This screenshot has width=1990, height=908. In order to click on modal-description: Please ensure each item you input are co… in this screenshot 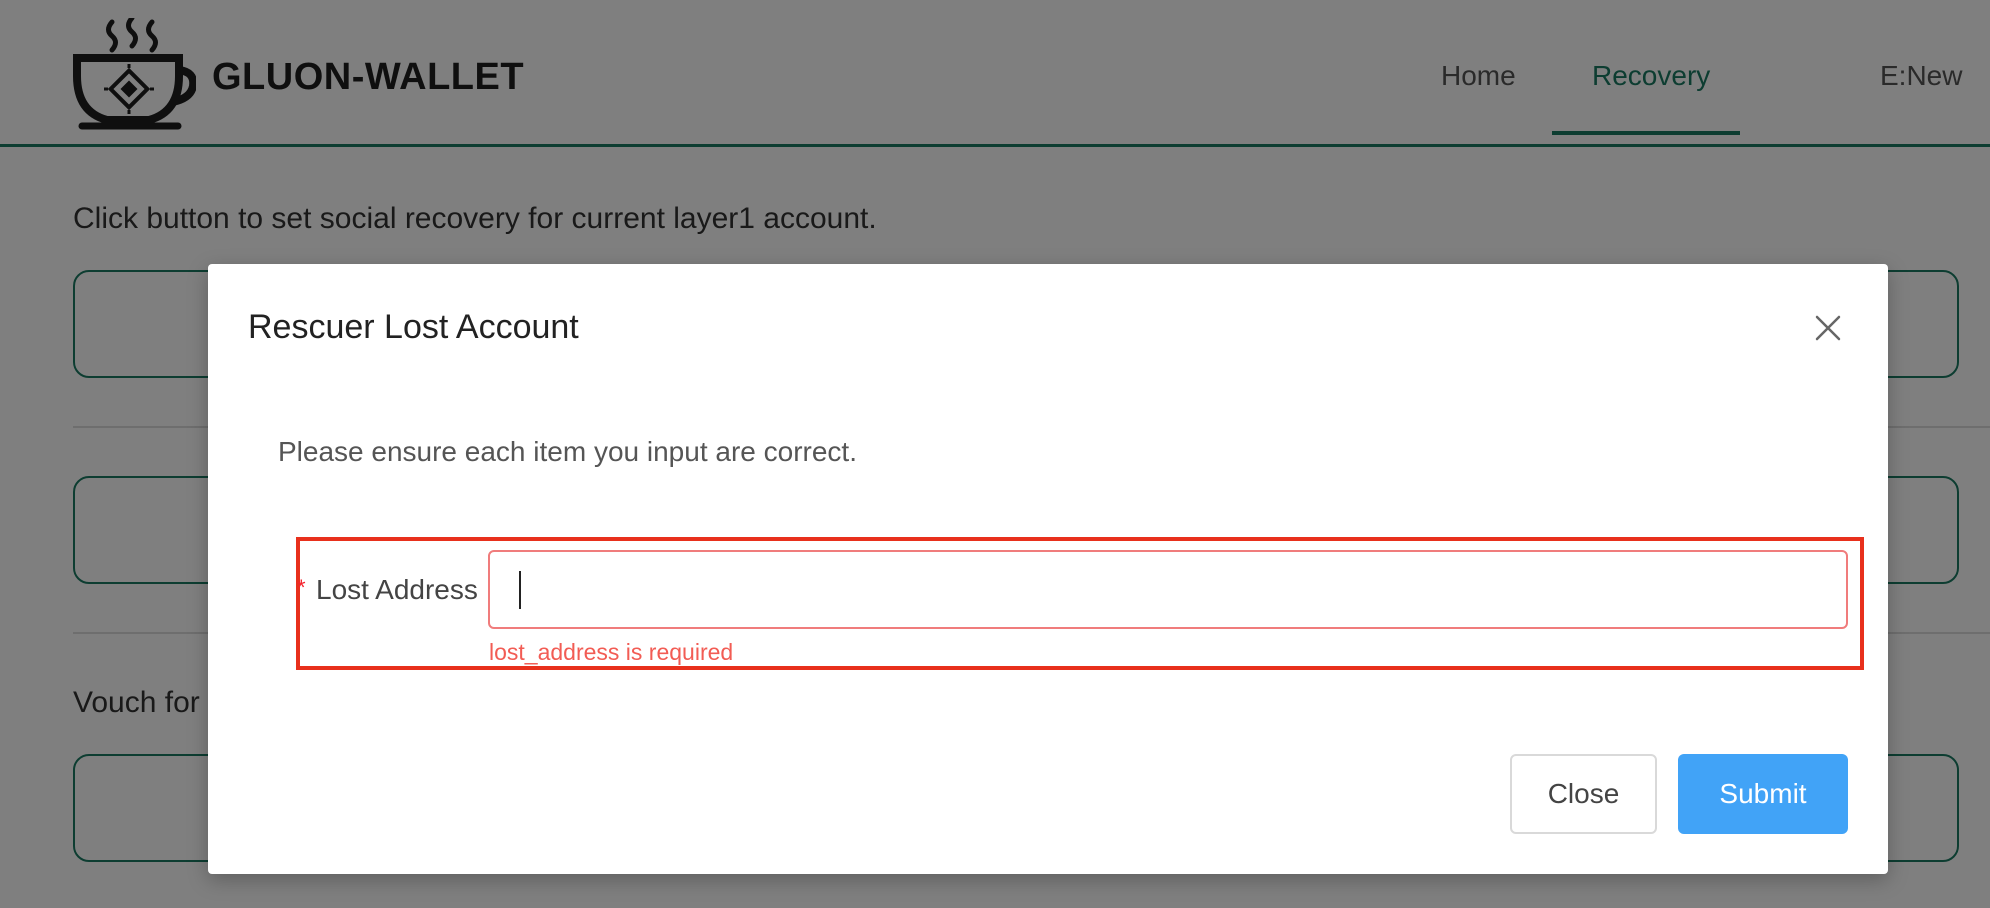, I will do `click(567, 451)`.